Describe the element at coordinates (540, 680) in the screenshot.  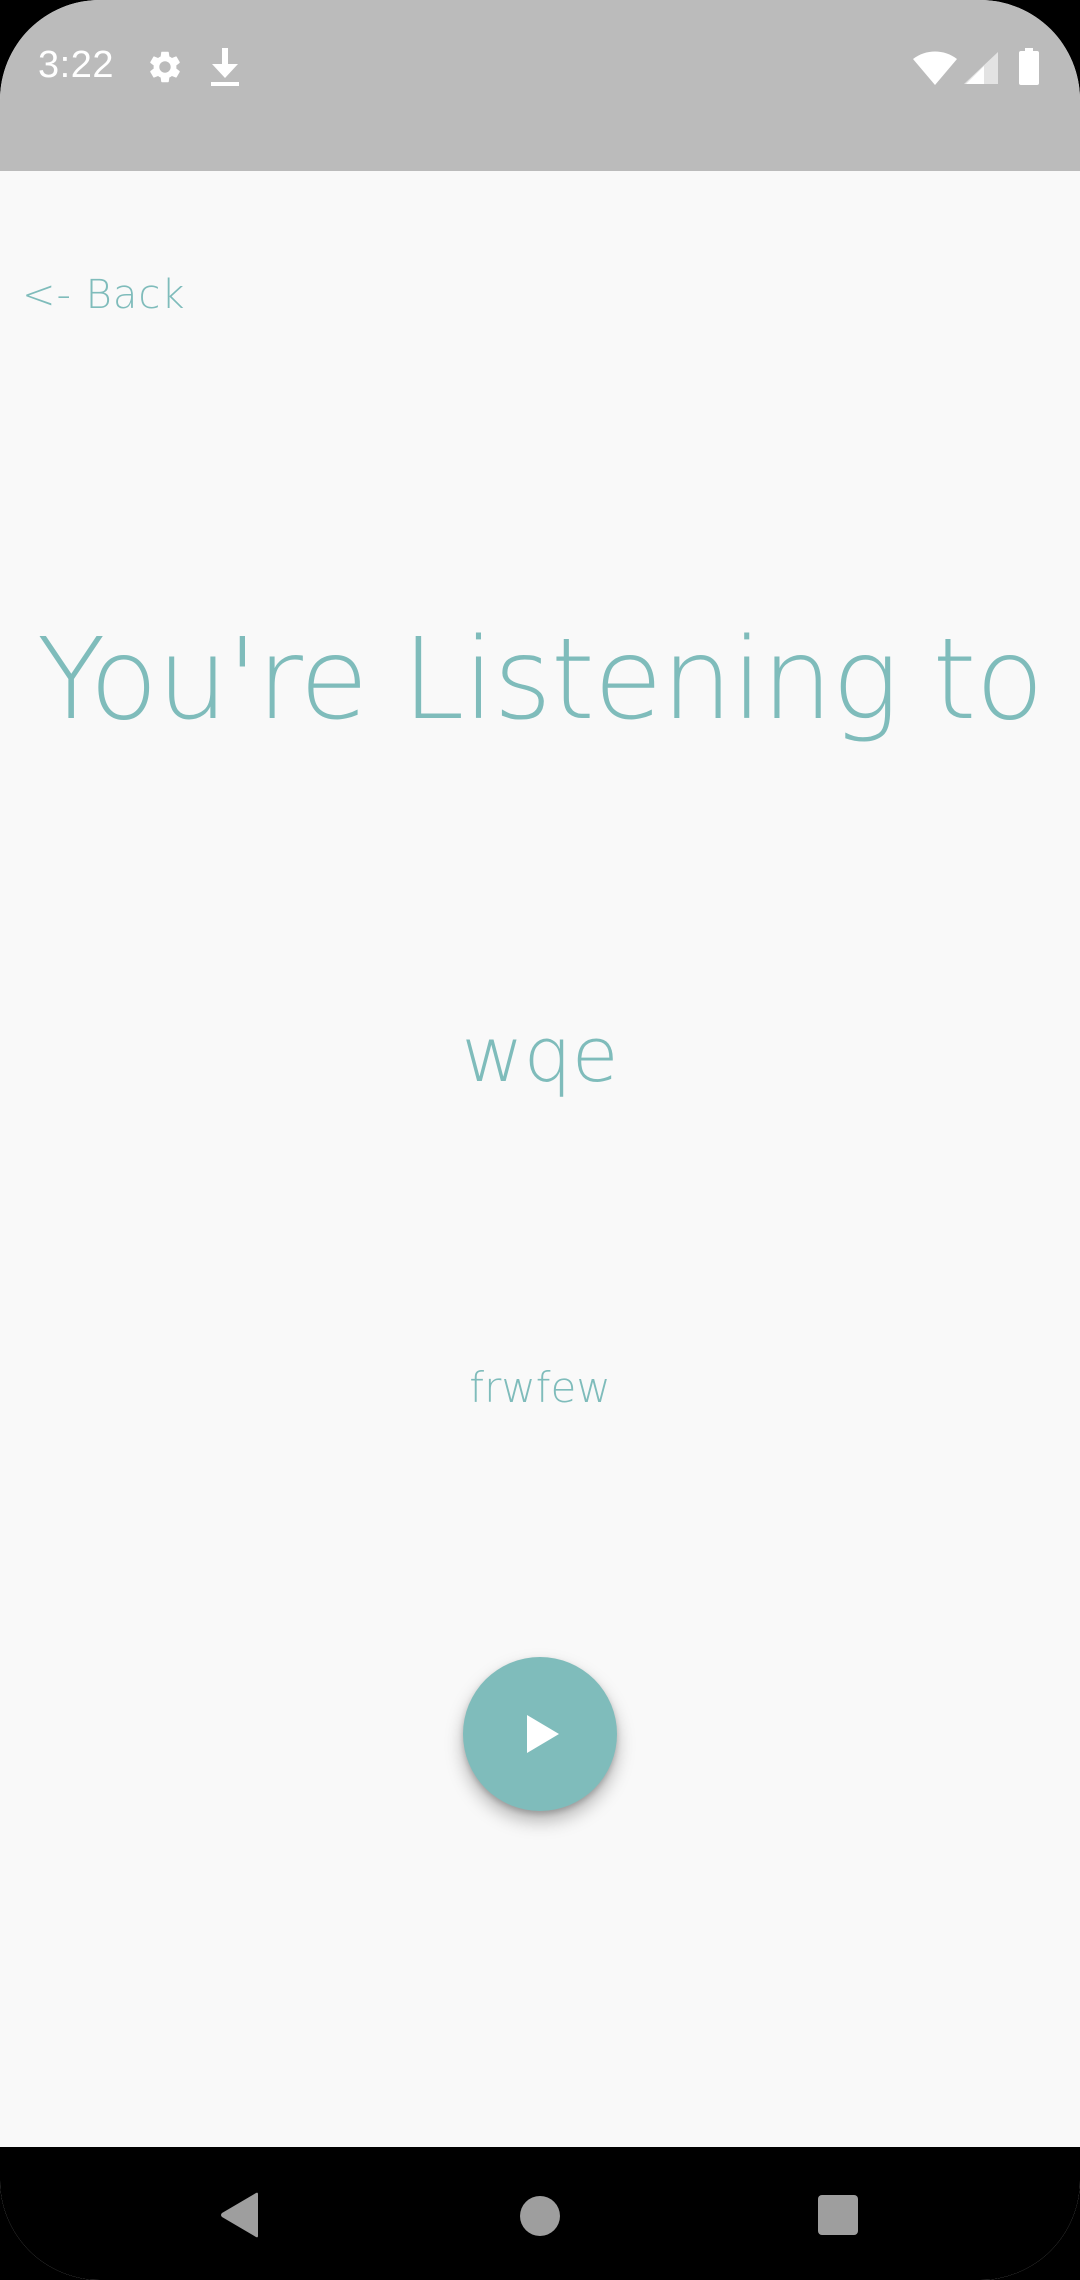
I see `page-title: You're Listening to` at that location.